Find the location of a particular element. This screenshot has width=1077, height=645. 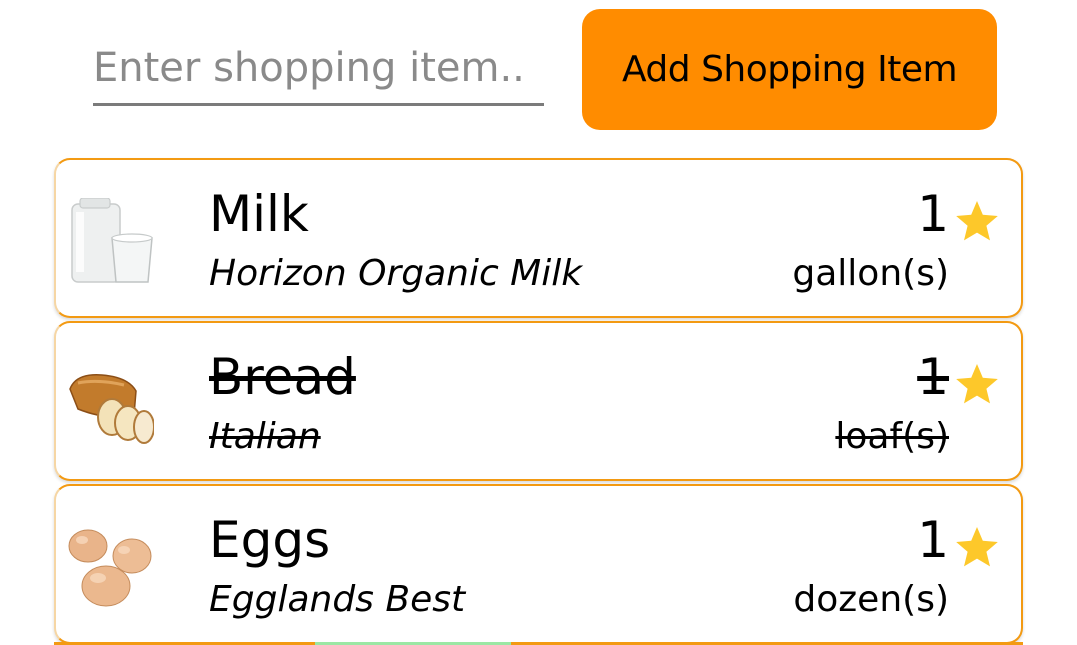

item-unit: dozen(s) is located at coordinates (871, 599).